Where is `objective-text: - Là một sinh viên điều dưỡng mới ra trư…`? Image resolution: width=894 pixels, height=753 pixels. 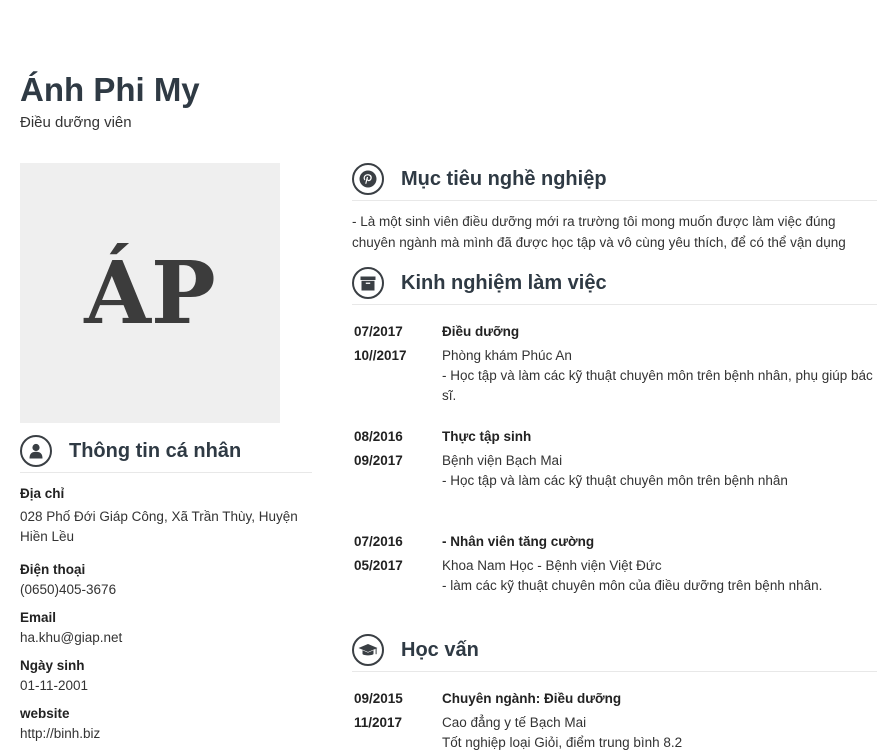 objective-text: - Là một sinh viên điều dưỡng mới ra trư… is located at coordinates (599, 232).